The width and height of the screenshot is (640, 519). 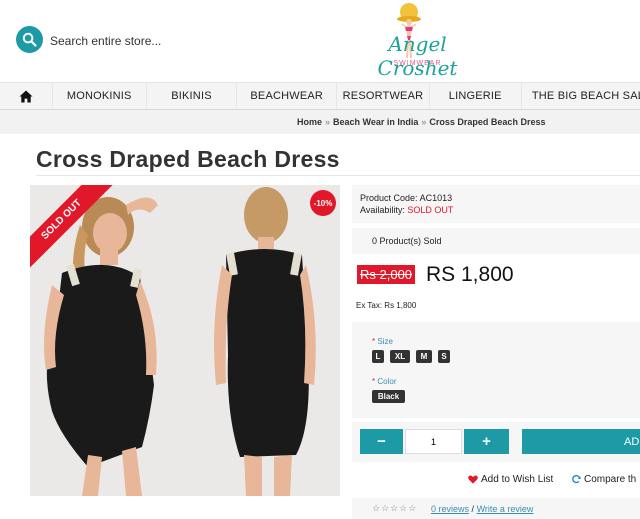 What do you see at coordinates (496, 370) in the screenshot?
I see `product-options: * Size L XL M S * Color Black` at bounding box center [496, 370].